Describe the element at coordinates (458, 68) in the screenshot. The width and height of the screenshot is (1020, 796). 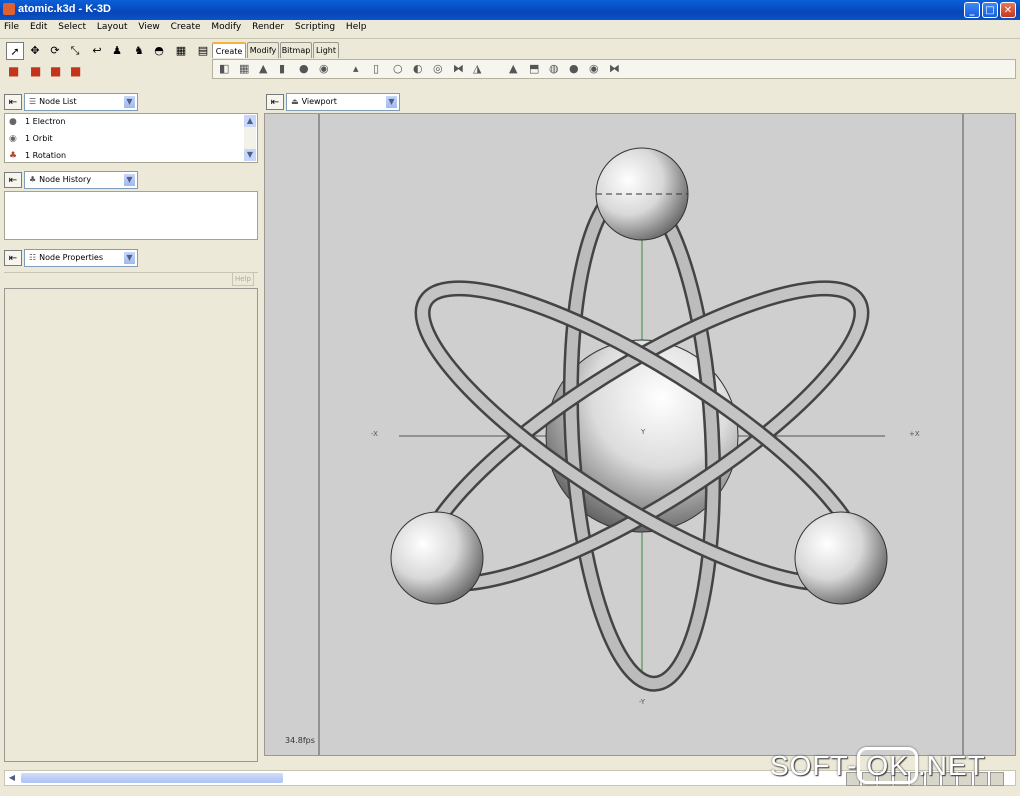
I see `quadric-sphere-icon: ⧓` at that location.